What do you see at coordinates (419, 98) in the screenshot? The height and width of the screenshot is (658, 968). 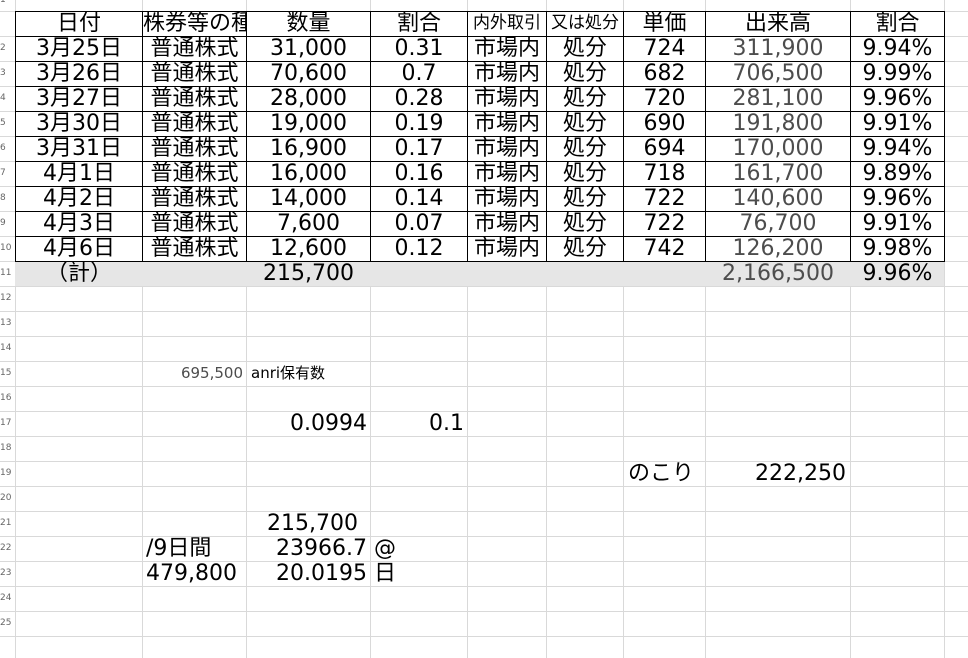 I see `cell-ratio: 0.28` at bounding box center [419, 98].